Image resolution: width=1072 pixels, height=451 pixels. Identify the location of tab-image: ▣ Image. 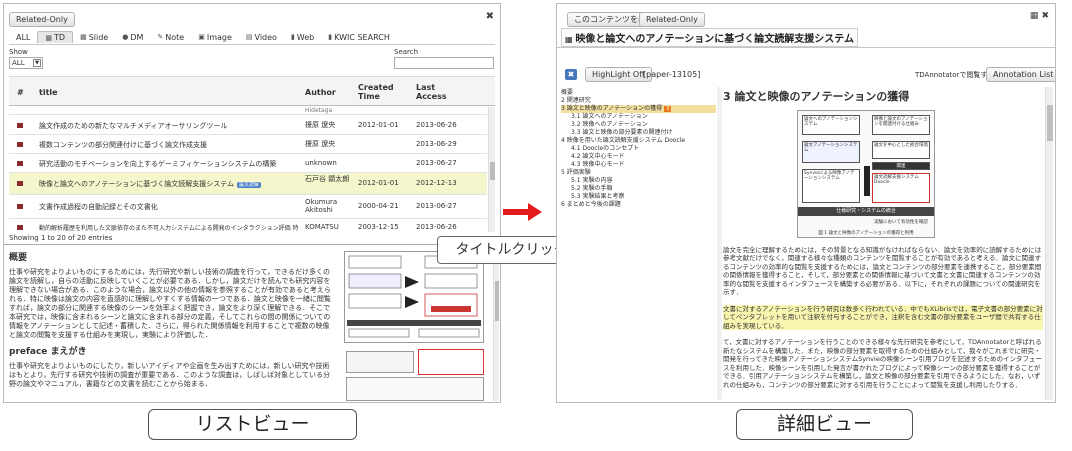
(215, 37).